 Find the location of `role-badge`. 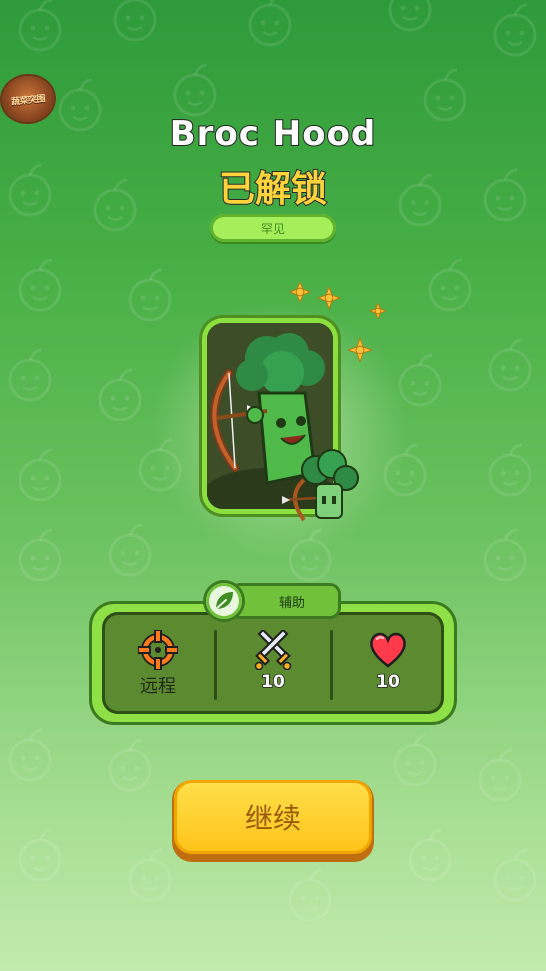

role-badge is located at coordinates (224, 601).